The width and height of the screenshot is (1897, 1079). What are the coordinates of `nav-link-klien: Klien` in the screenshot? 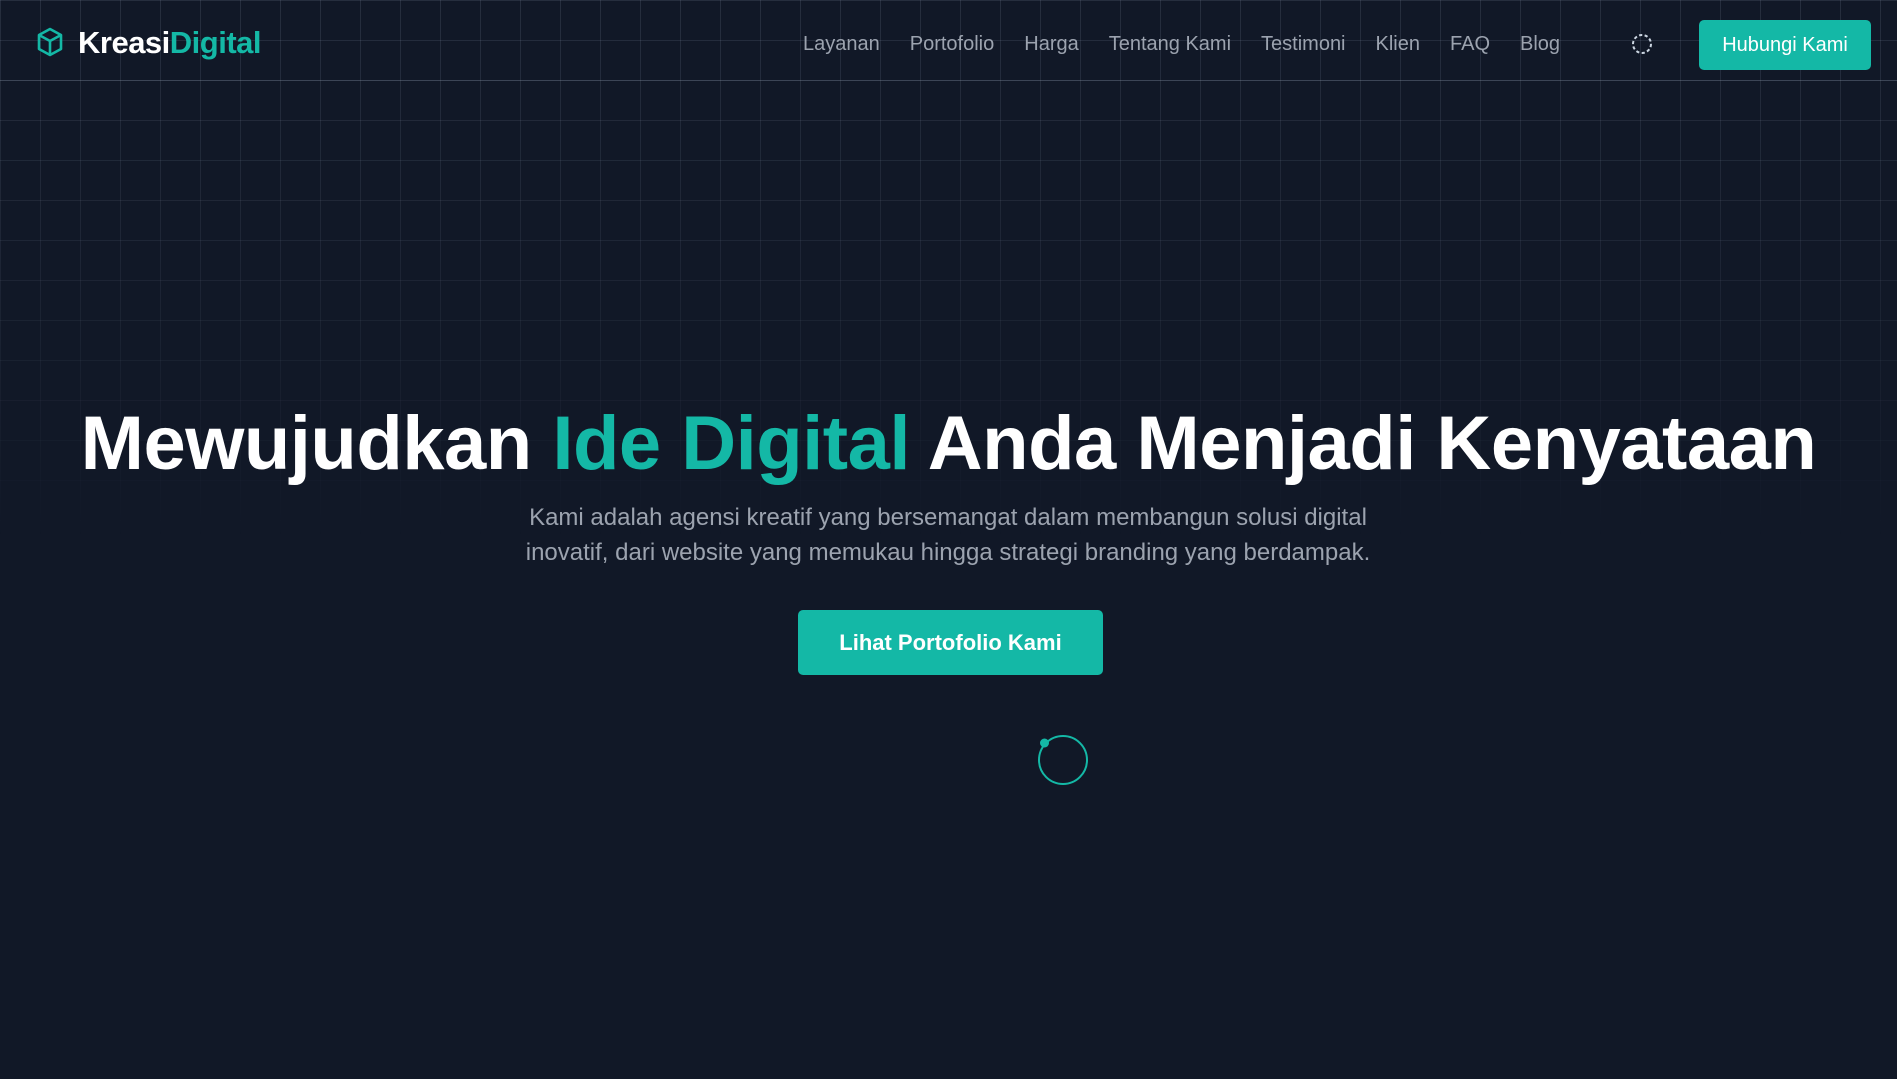 It's located at (1398, 44).